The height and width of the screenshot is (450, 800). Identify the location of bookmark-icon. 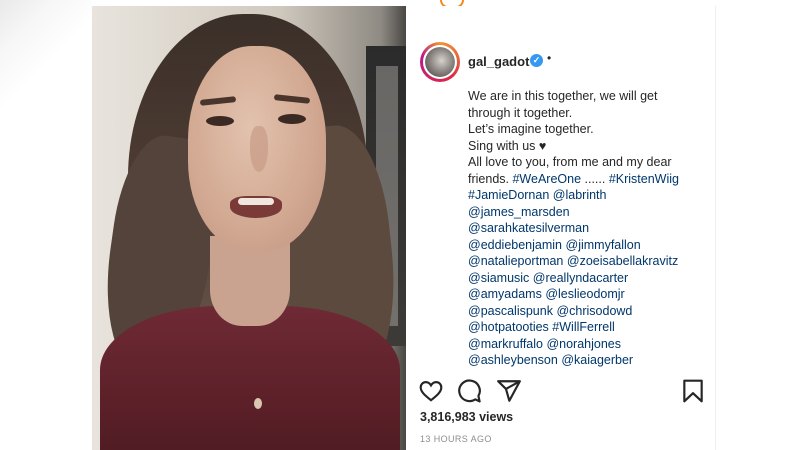
(693, 391).